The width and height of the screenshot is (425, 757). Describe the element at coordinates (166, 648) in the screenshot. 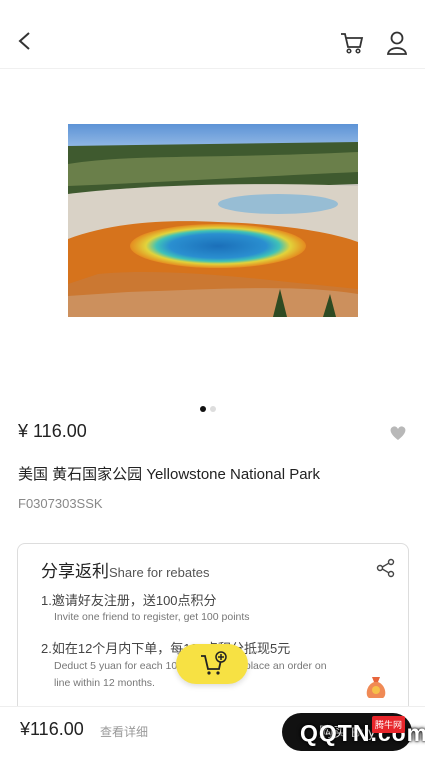

I see `rebate-rule-2: 2.如在12个月内下单，每100点积分抵现5元` at that location.